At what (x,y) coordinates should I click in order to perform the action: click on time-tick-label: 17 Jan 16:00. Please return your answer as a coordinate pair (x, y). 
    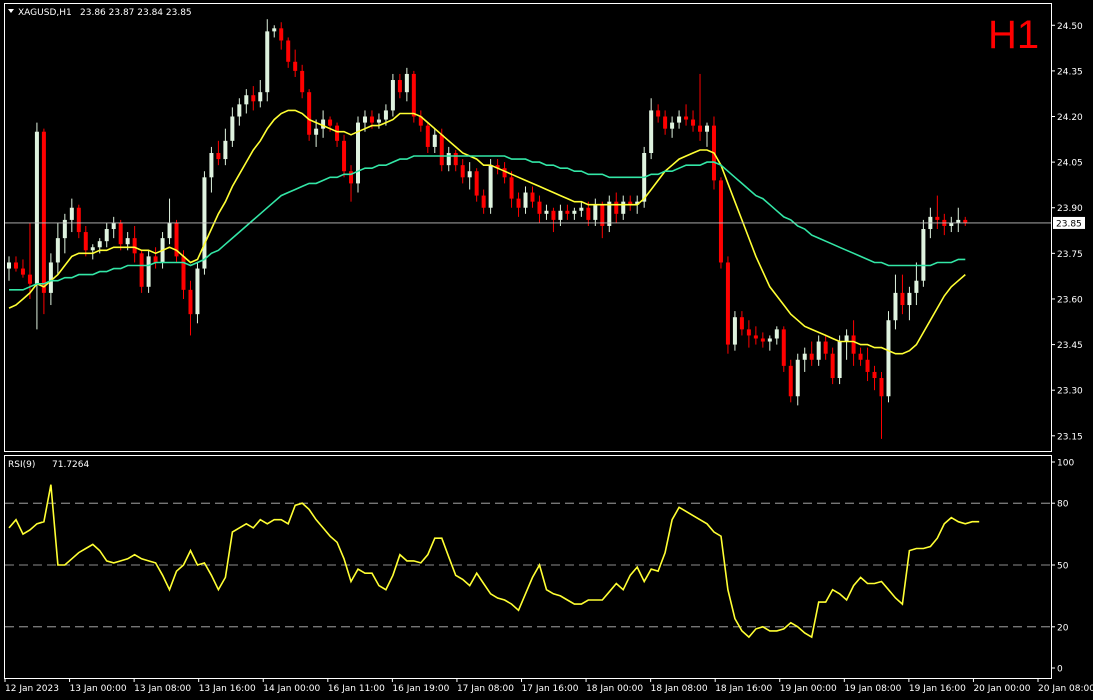
    Looking at the image, I should click on (550, 689).